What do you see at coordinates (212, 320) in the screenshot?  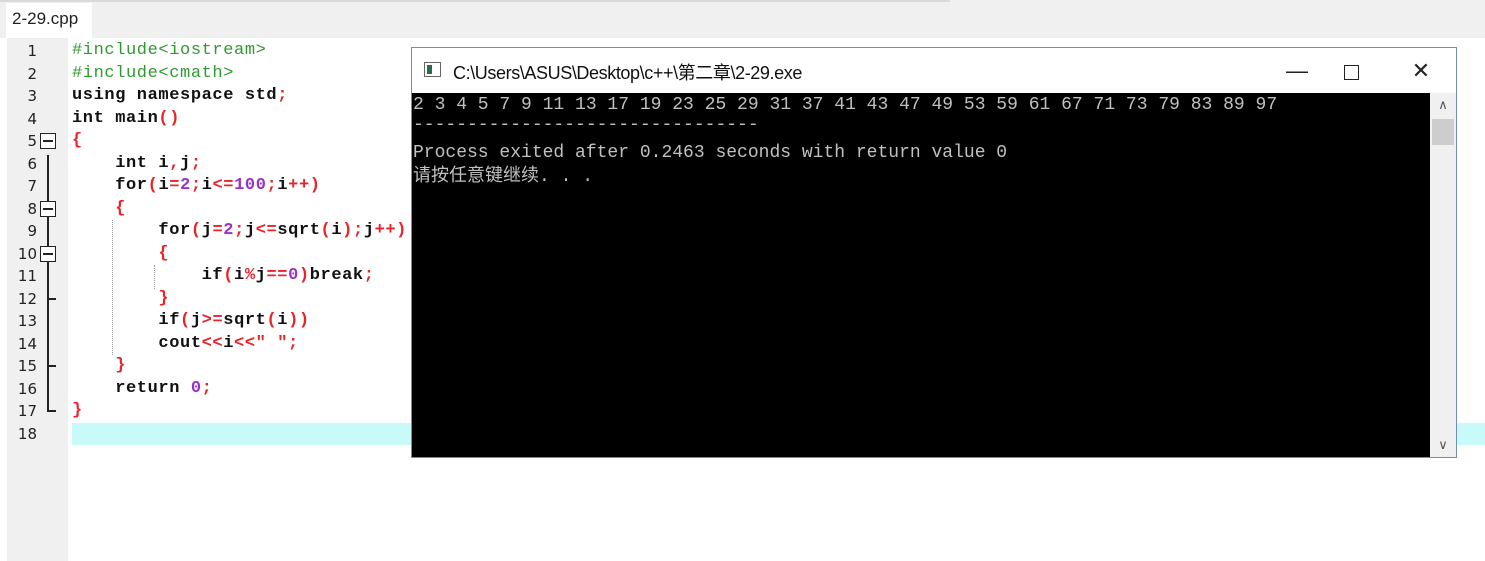 I see `code-token: >=` at bounding box center [212, 320].